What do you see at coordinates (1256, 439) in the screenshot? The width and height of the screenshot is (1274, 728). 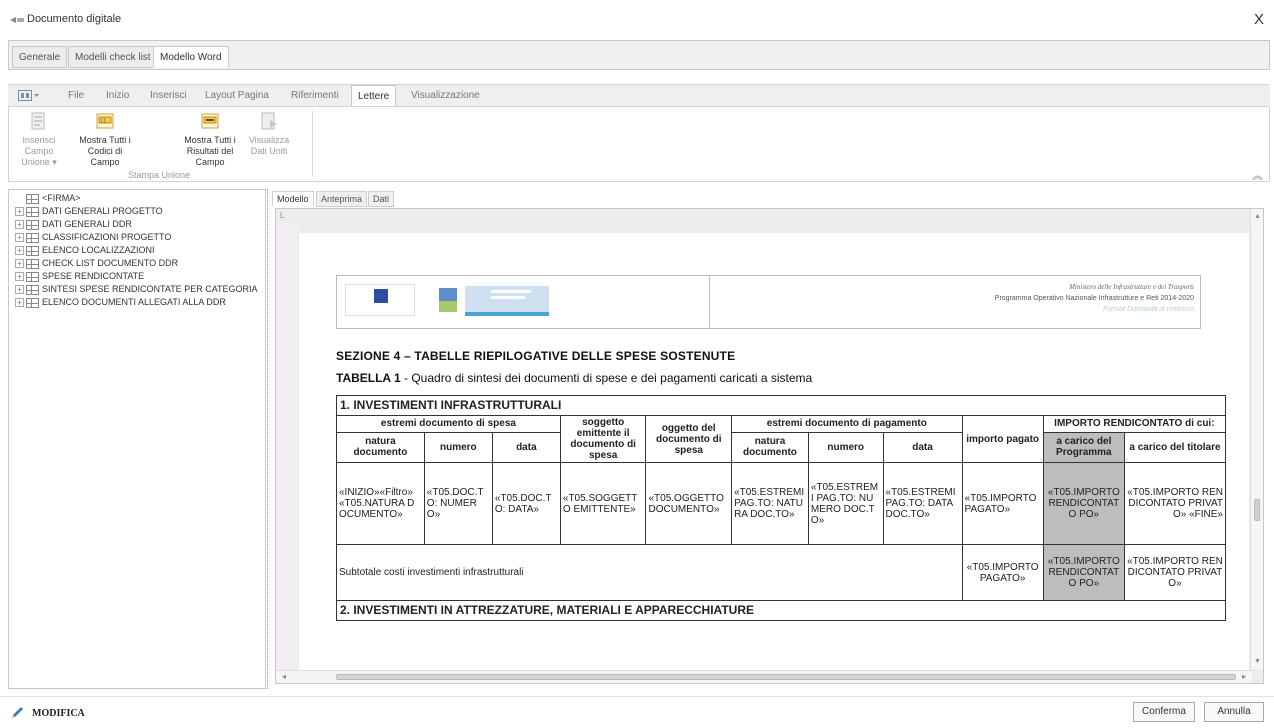 I see `vertical-scrollbar: ▲ ▼` at bounding box center [1256, 439].